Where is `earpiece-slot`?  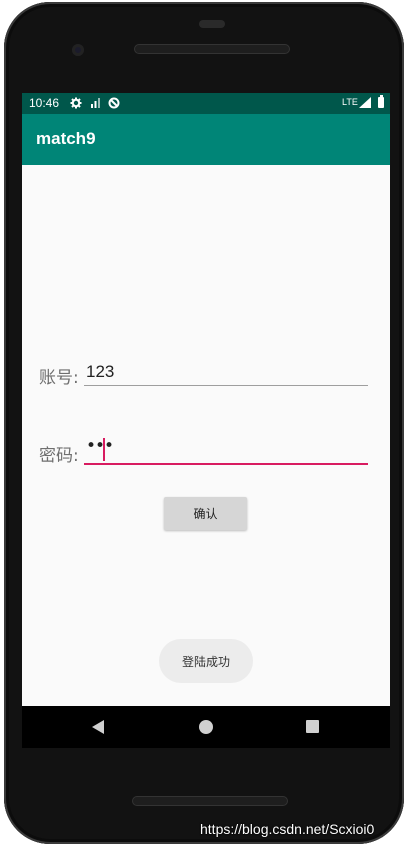 earpiece-slot is located at coordinates (212, 24).